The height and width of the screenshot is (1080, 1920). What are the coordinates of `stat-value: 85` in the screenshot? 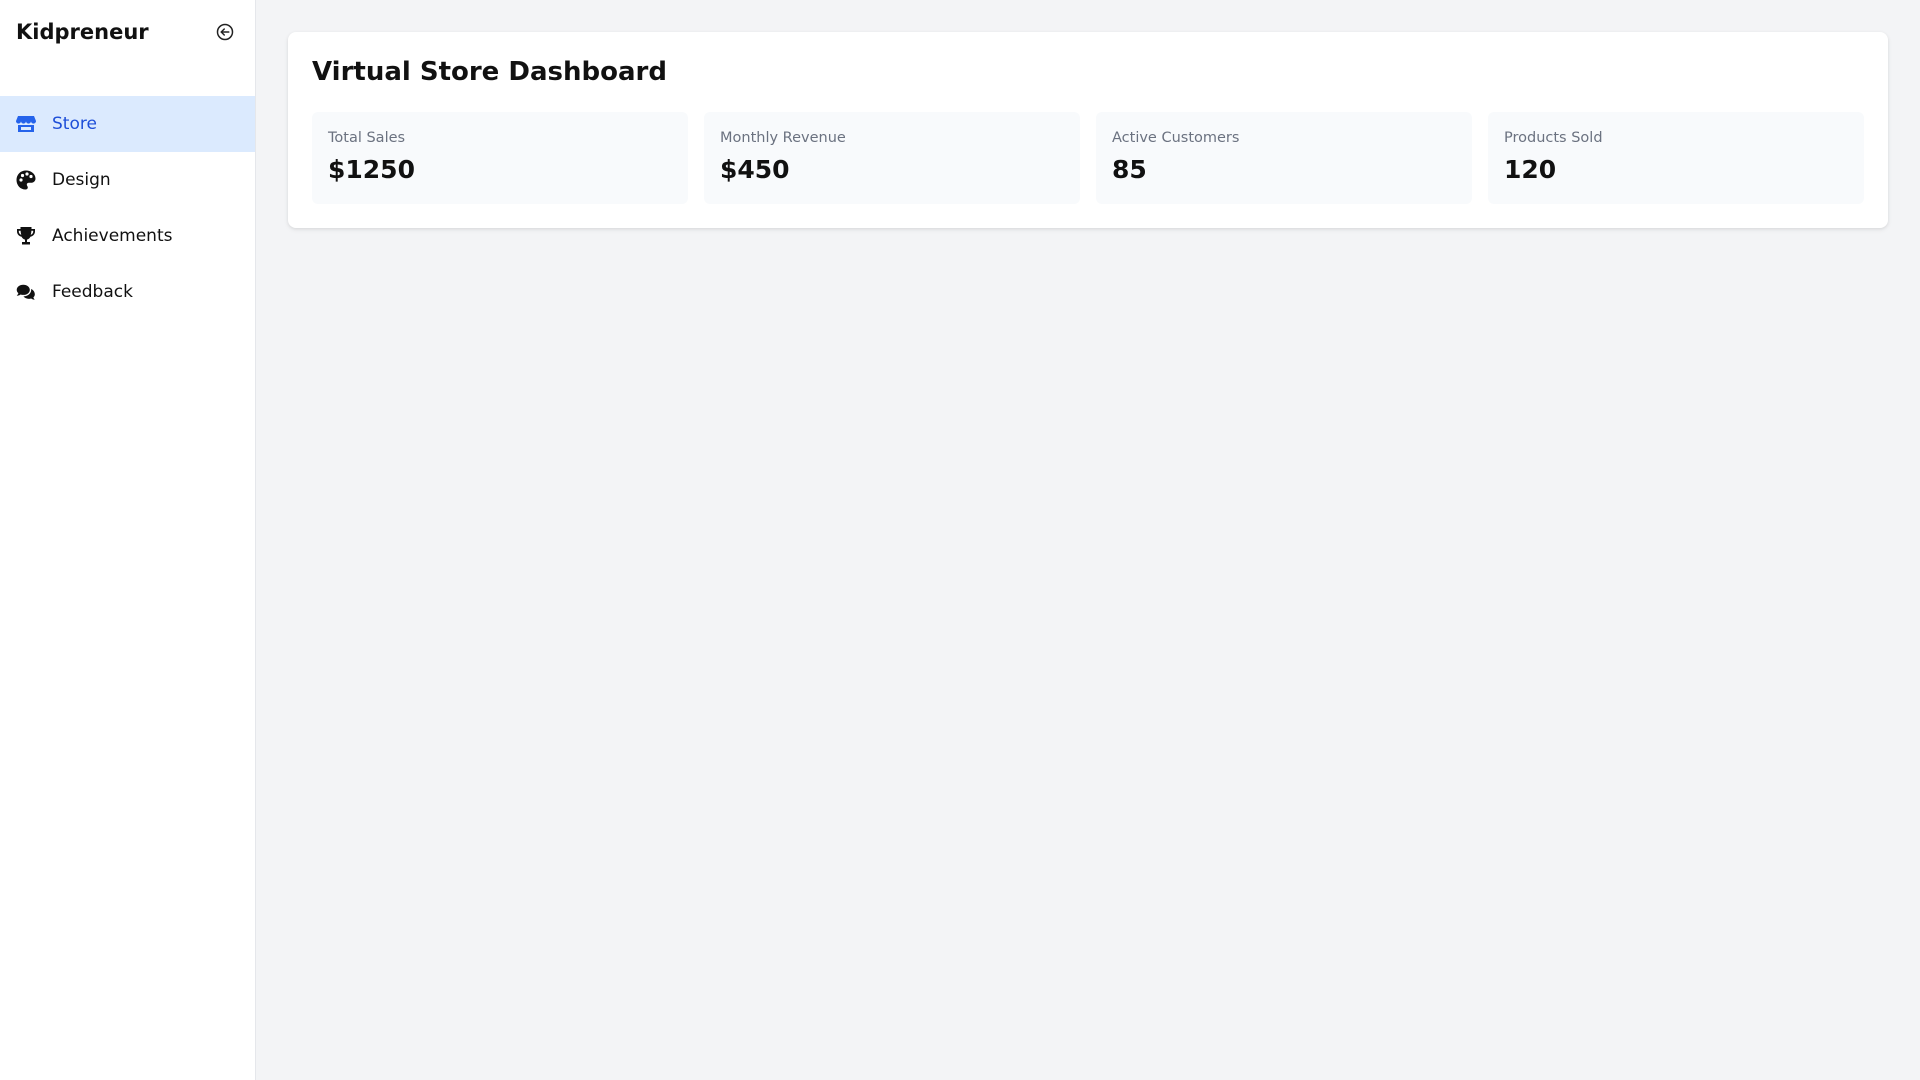 It's located at (1129, 169).